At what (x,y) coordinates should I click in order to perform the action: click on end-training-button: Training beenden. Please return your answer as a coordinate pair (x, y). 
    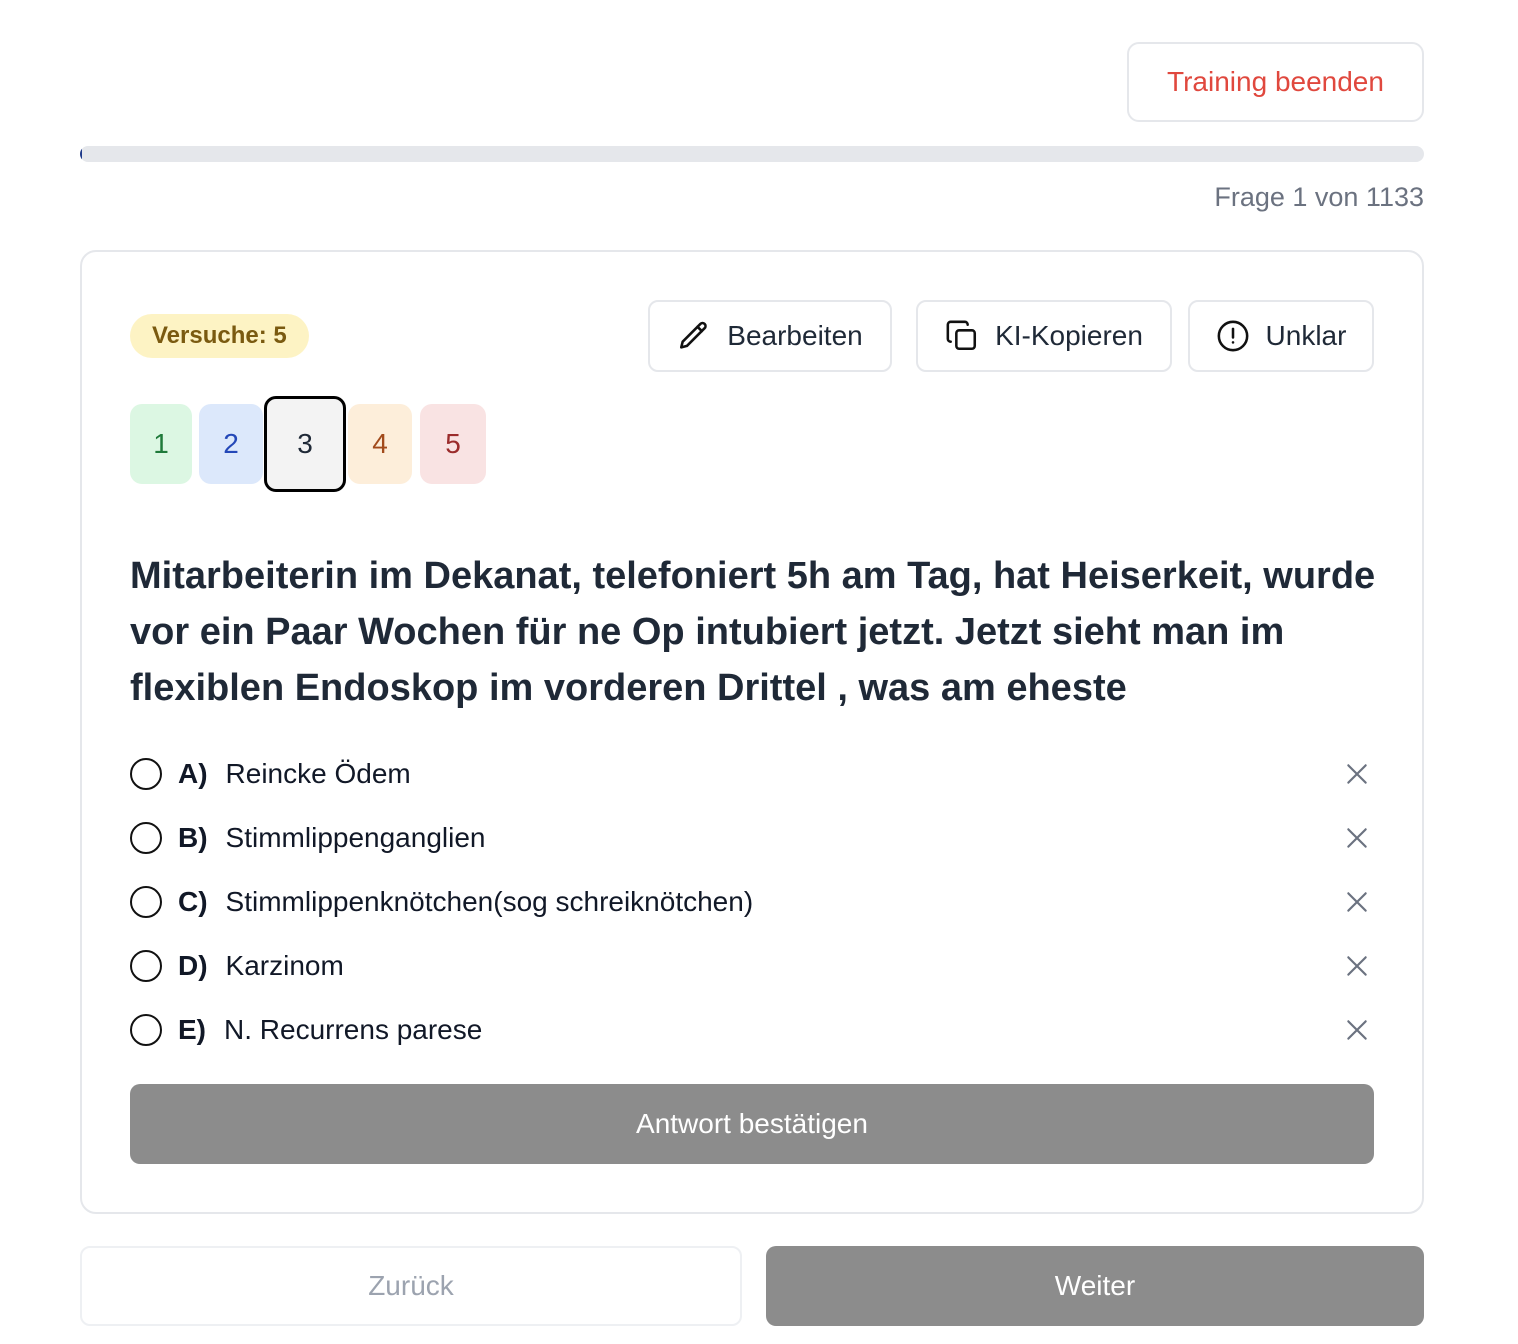
    Looking at the image, I should click on (1275, 82).